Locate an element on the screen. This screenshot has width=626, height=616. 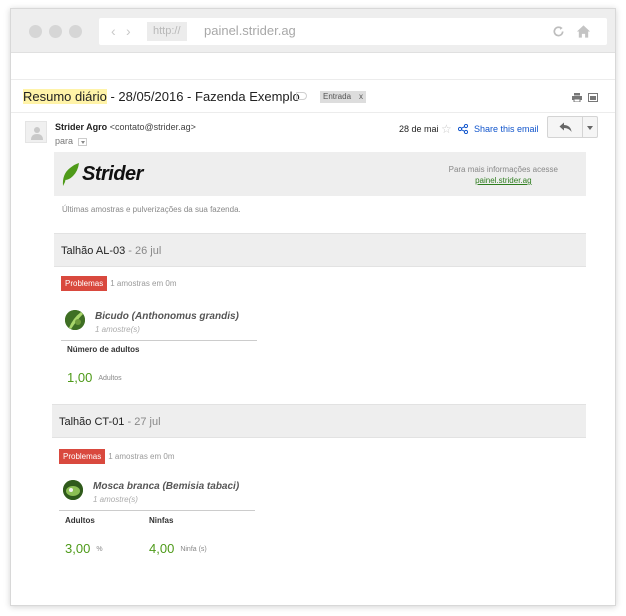
species-row: Bicudo (Anthonomus grandis) 1 amostre(s) is located at coordinates (159, 324).